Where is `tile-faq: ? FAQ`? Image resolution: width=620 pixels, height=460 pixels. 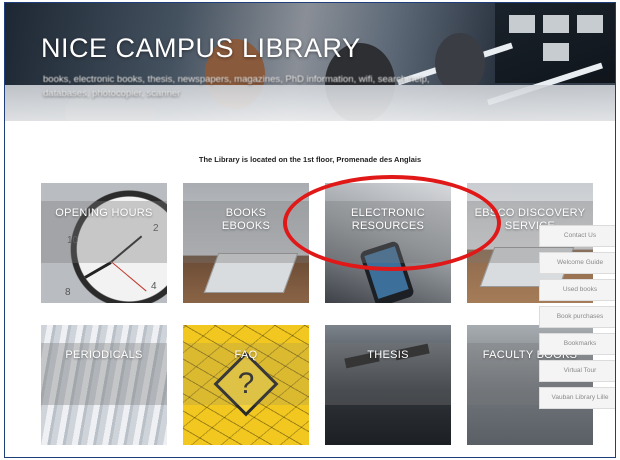
tile-faq: ? FAQ is located at coordinates (246, 385).